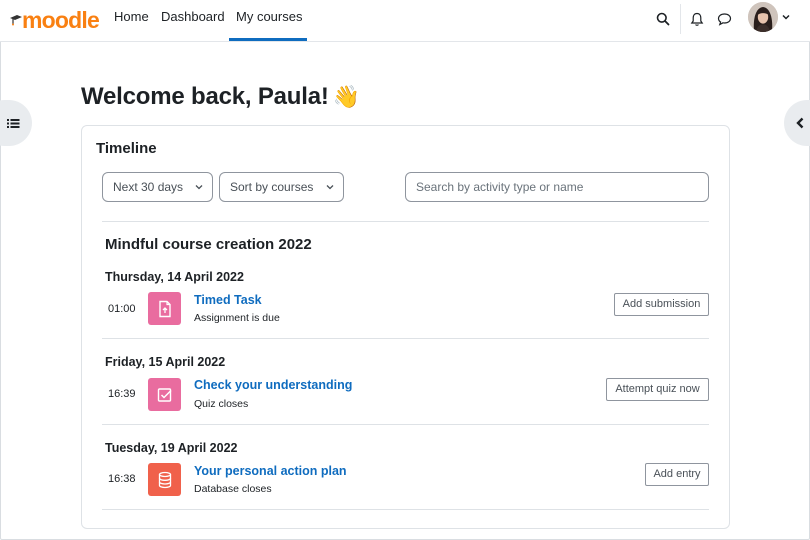  What do you see at coordinates (171, 448) in the screenshot?
I see `date-heading: Tuesday, 19 April 2022` at bounding box center [171, 448].